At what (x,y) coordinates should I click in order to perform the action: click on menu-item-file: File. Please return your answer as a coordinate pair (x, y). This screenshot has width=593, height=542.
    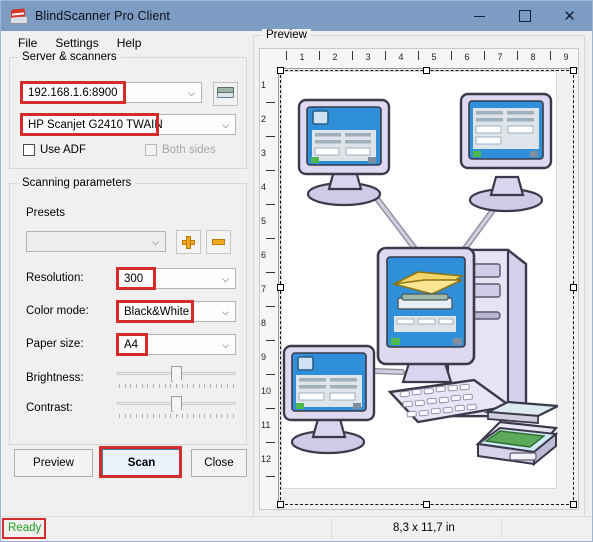
    Looking at the image, I should click on (27, 43).